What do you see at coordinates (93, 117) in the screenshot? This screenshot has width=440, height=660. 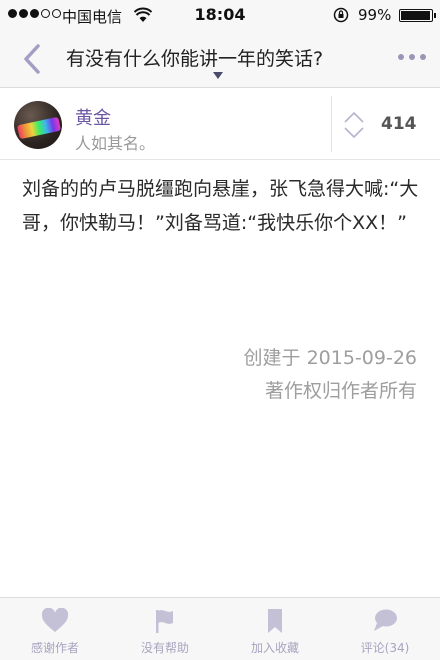 I see `author-name: 黄金` at bounding box center [93, 117].